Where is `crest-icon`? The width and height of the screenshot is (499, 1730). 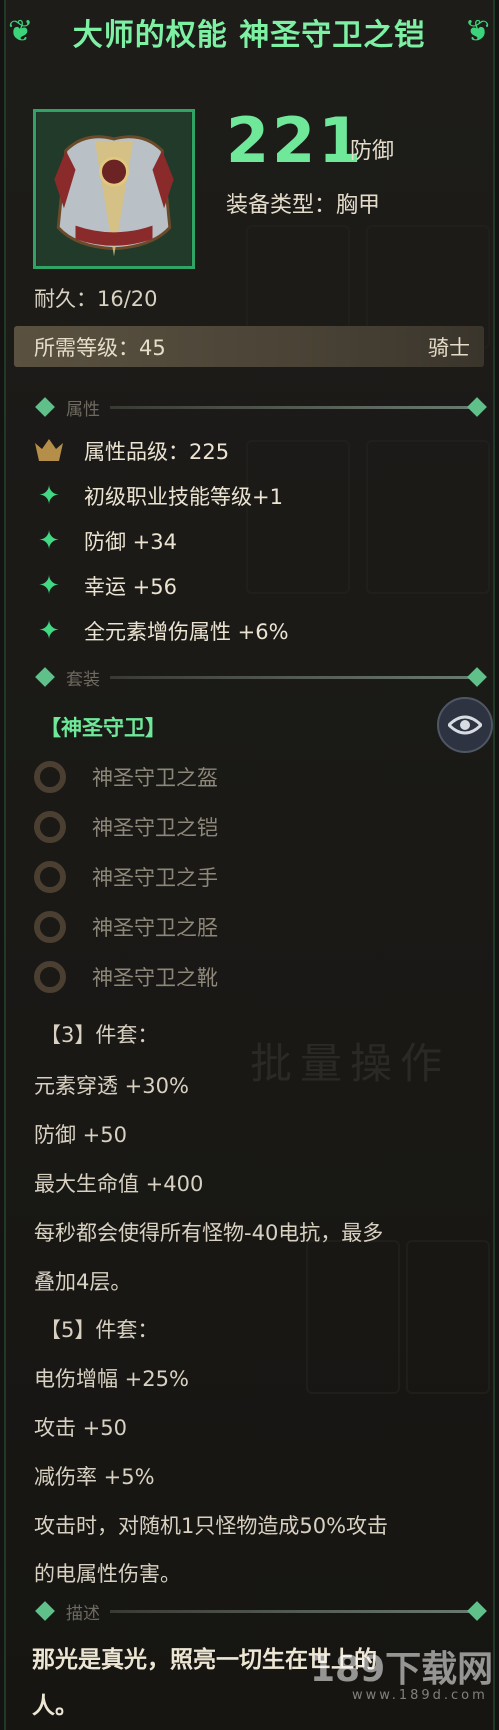
crest-icon is located at coordinates (49, 451).